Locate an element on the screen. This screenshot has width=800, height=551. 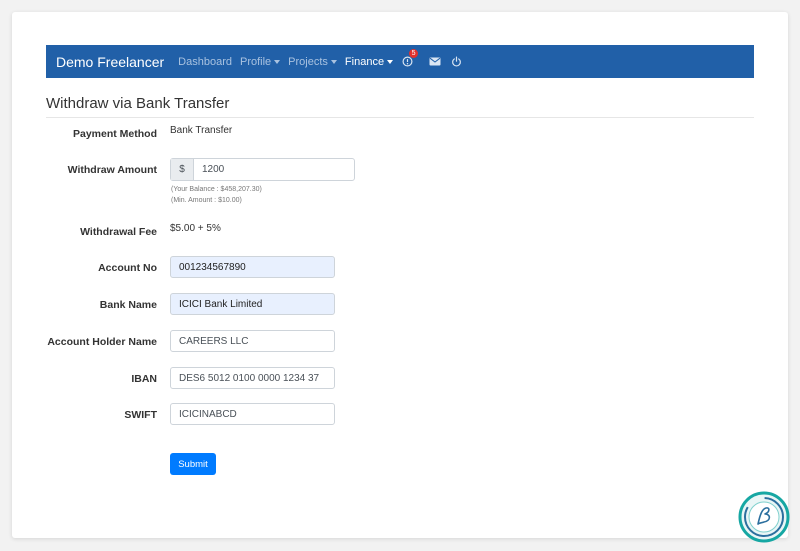
nav-dashboard-label: Dashboard is located at coordinates (205, 61).